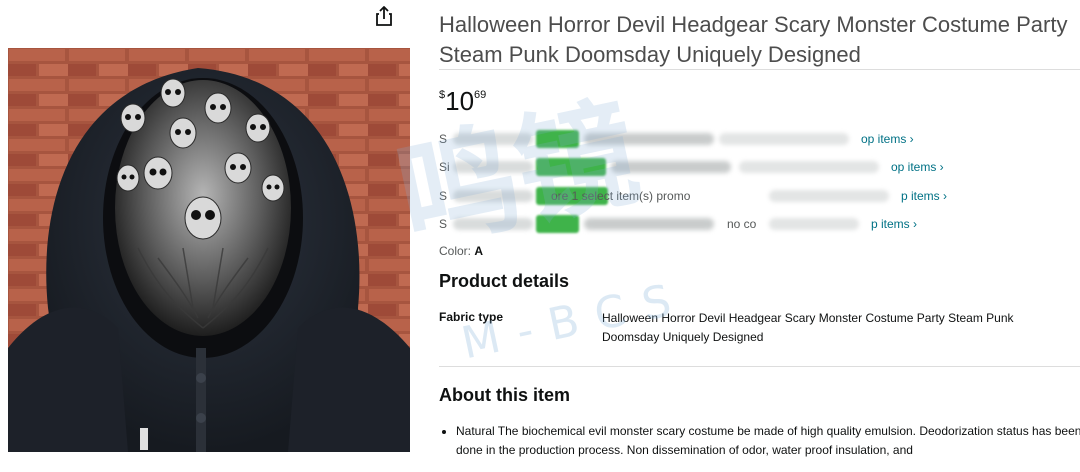 The image size is (1080, 472). Describe the element at coordinates (759, 366) in the screenshot. I see `section-divider` at that location.